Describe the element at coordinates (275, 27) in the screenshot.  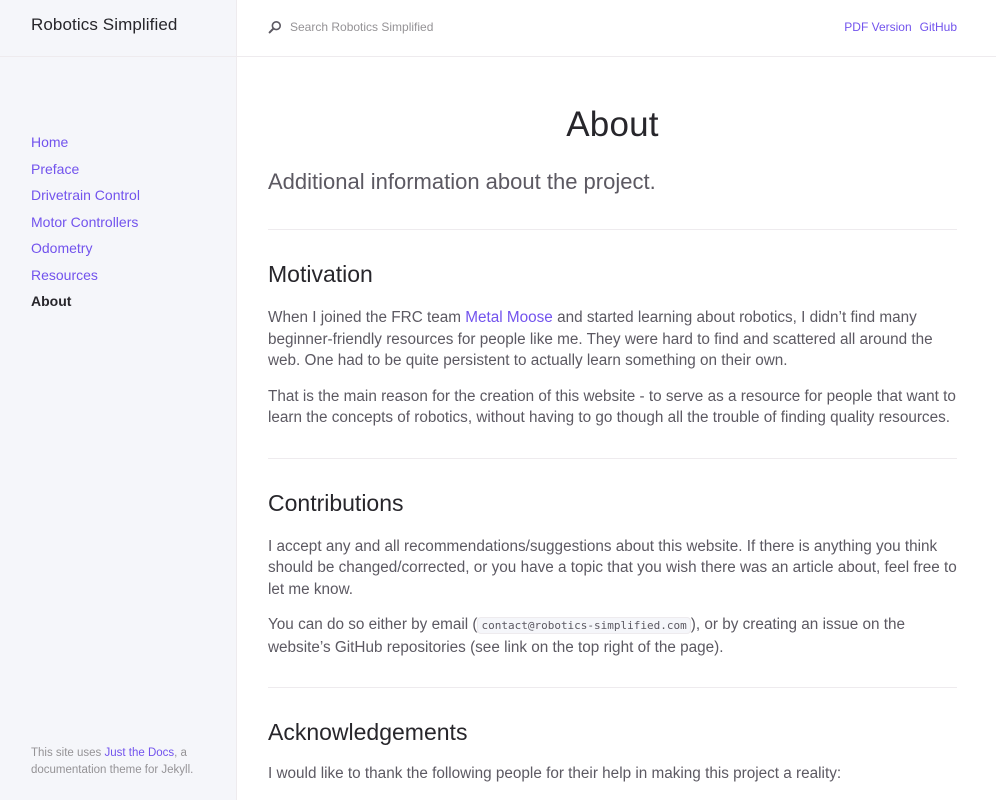
I see `search-icon` at that location.